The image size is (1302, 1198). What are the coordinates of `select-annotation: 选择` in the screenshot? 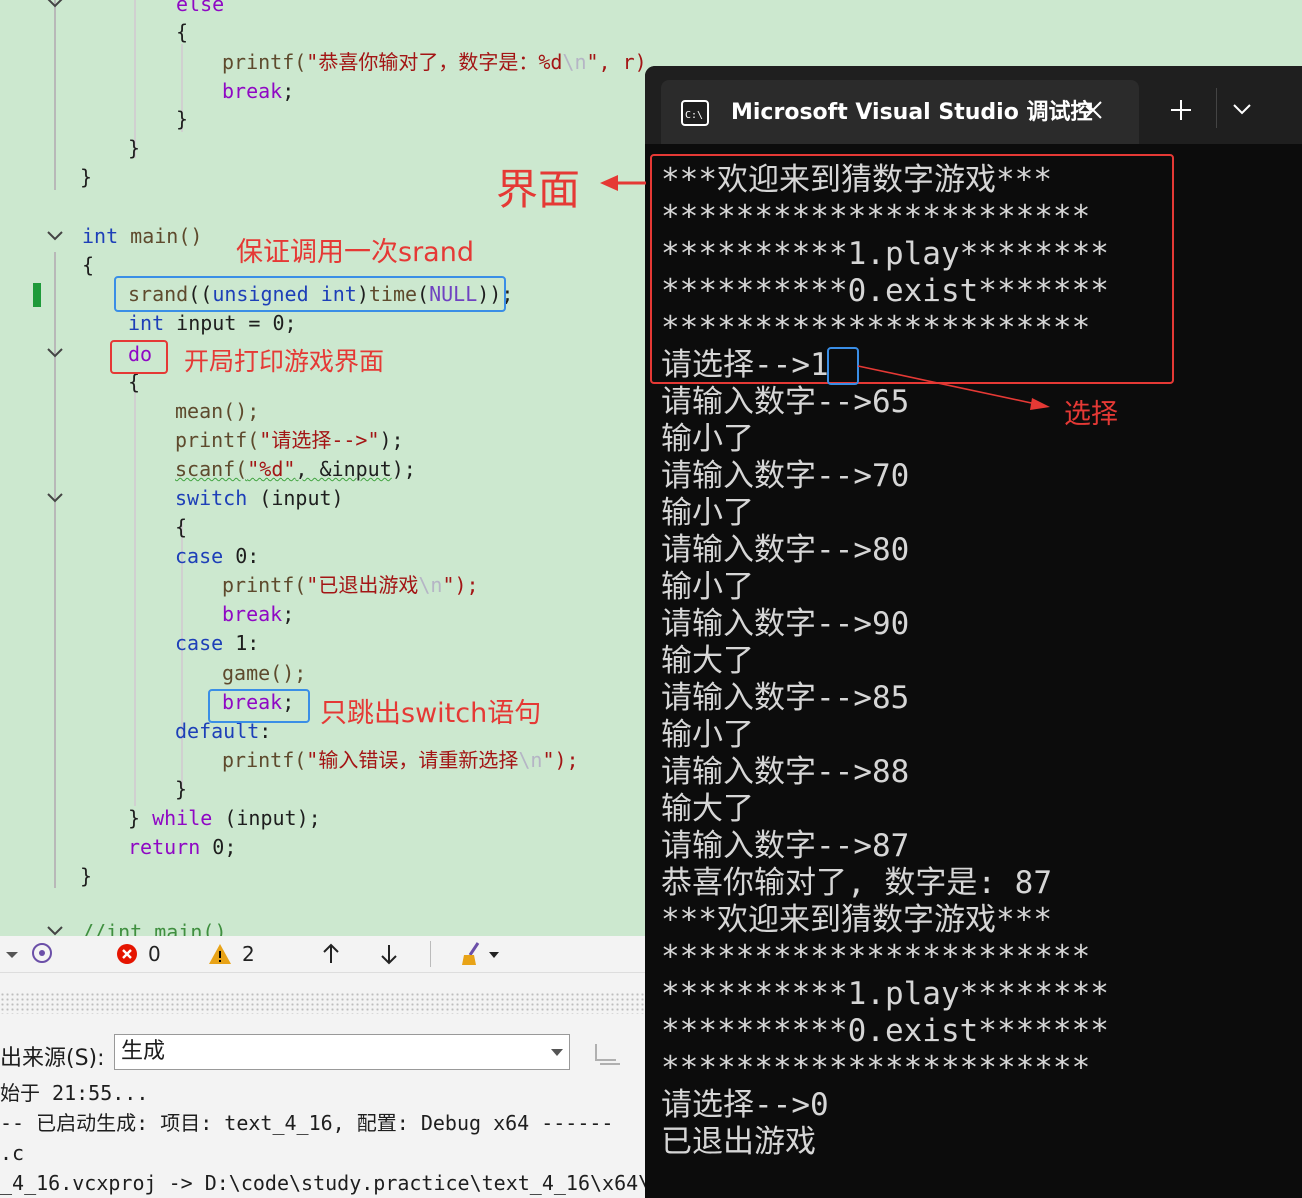 It's located at (1091, 414).